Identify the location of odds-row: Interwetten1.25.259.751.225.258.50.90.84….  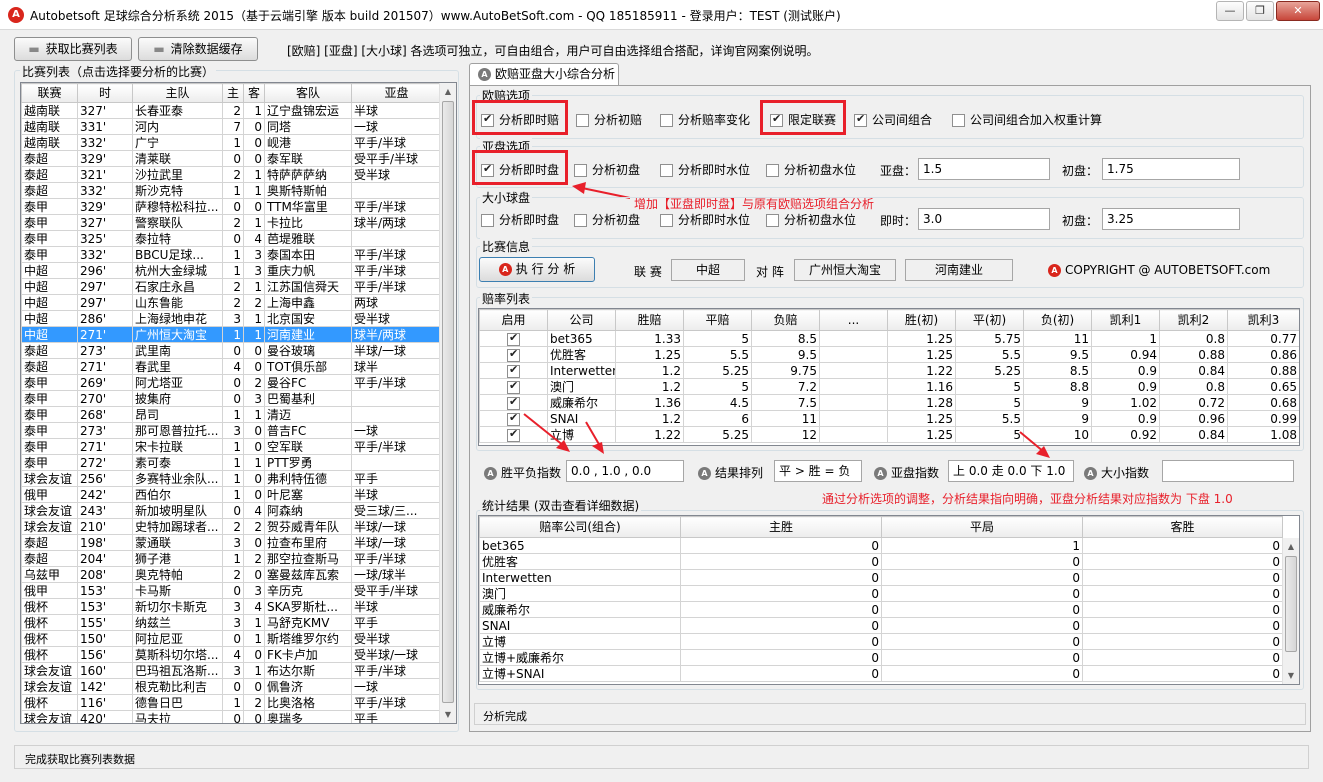
(889, 370).